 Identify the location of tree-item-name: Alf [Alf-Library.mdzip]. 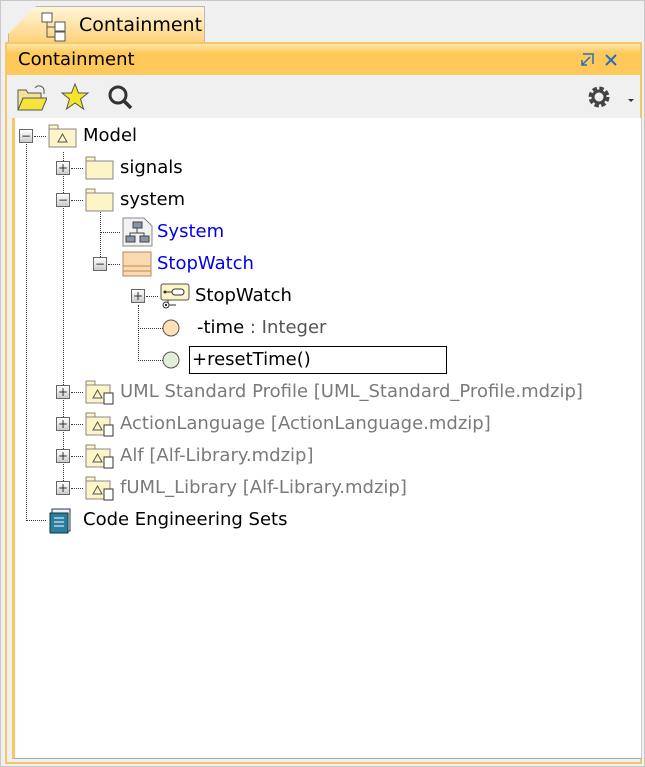
(217, 455).